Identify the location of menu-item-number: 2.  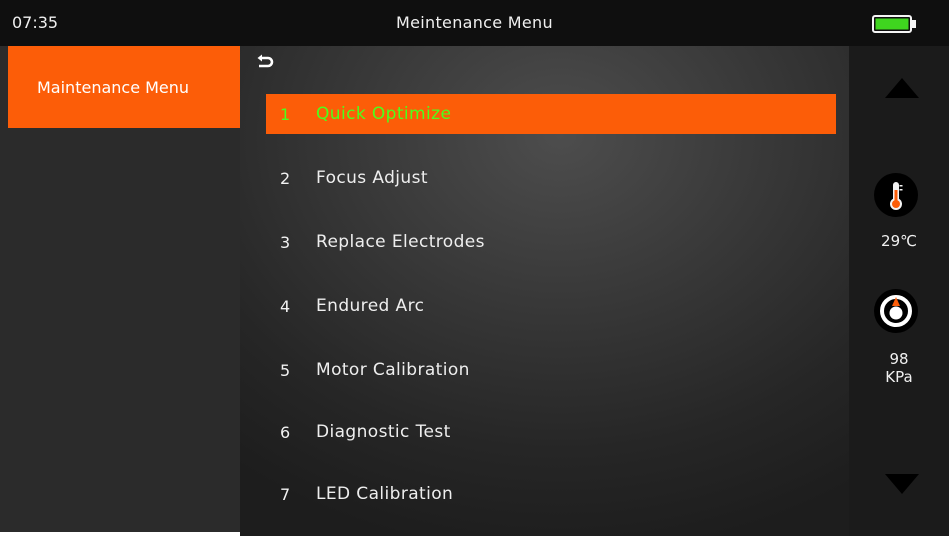
(285, 178).